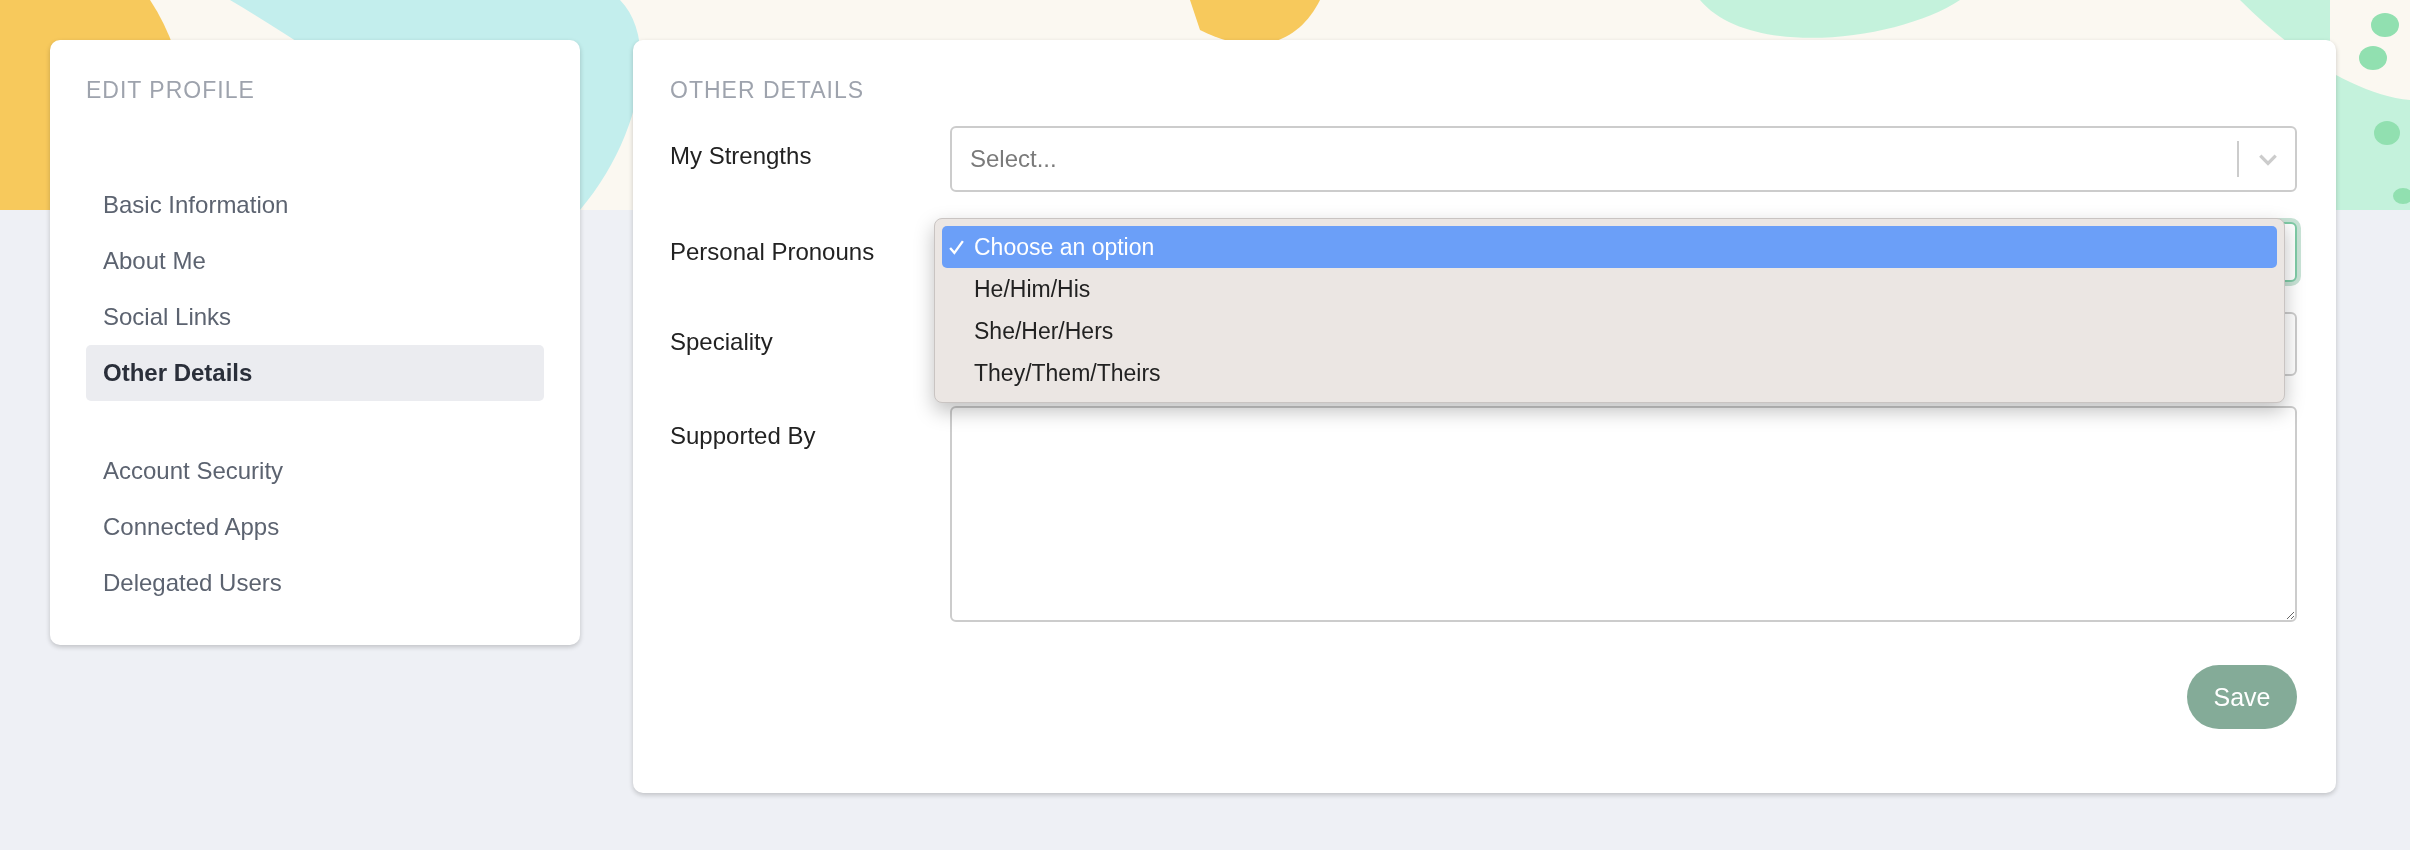 The height and width of the screenshot is (850, 2410). Describe the element at coordinates (773, 252) in the screenshot. I see `field-label: Personal Pronouns` at that location.